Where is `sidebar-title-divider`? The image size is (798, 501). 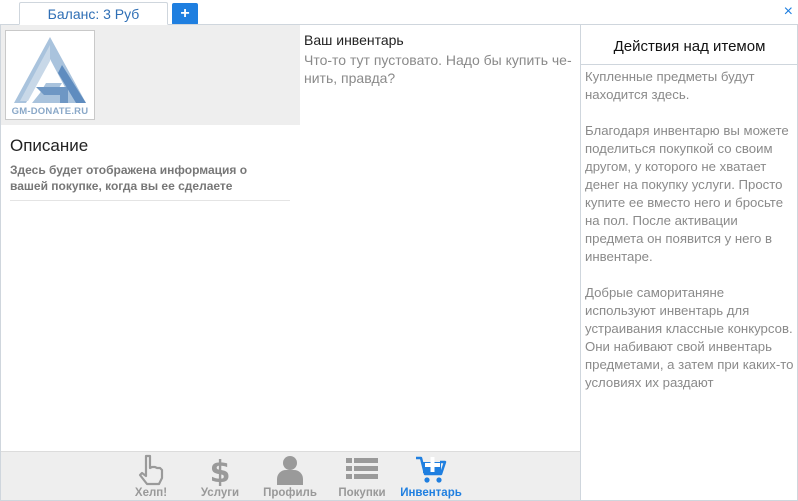 sidebar-title-divider is located at coordinates (689, 64).